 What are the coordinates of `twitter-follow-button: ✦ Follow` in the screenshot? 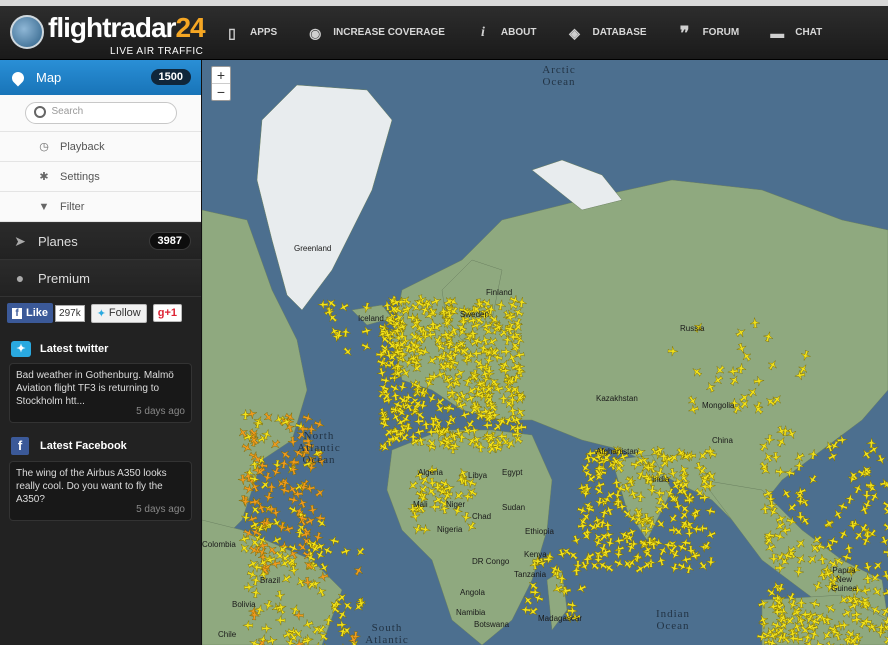 It's located at (118, 313).